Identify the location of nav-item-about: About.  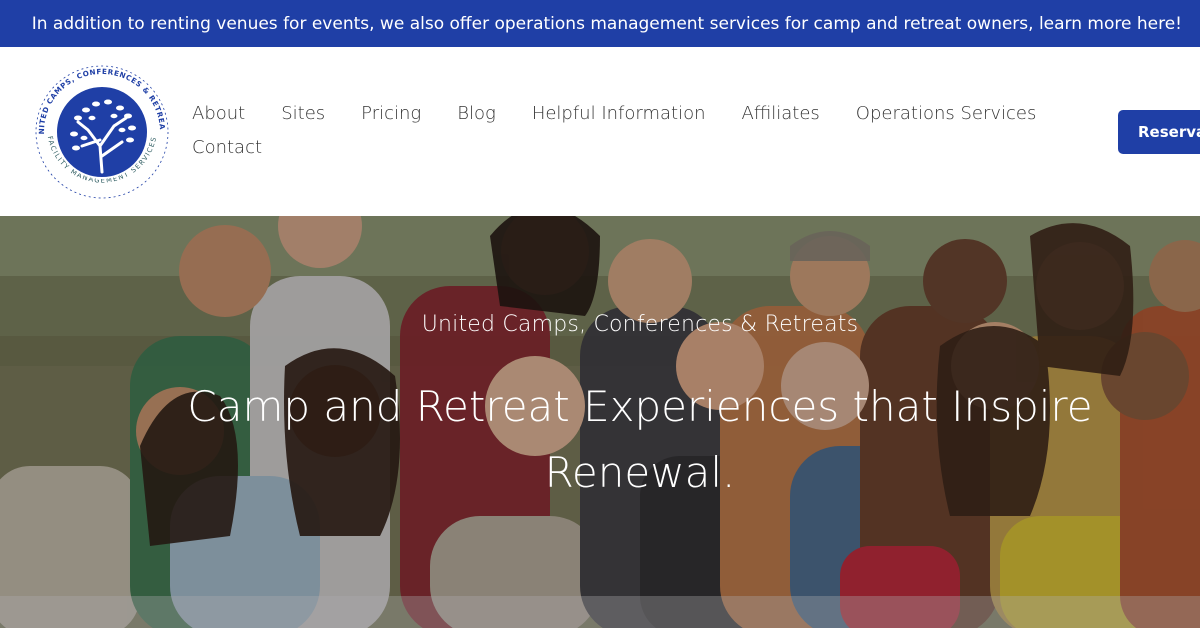
(218, 114).